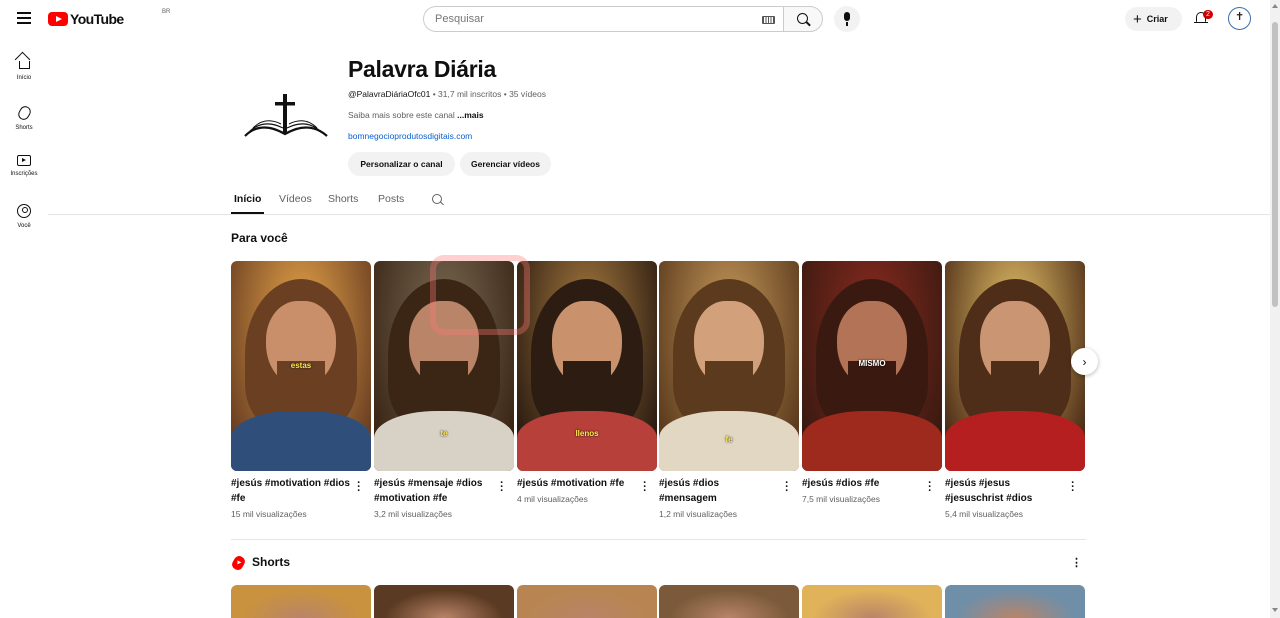 The height and width of the screenshot is (618, 1280). Describe the element at coordinates (1275, 610) in the screenshot. I see `scroll-down-arrow-icon` at that location.